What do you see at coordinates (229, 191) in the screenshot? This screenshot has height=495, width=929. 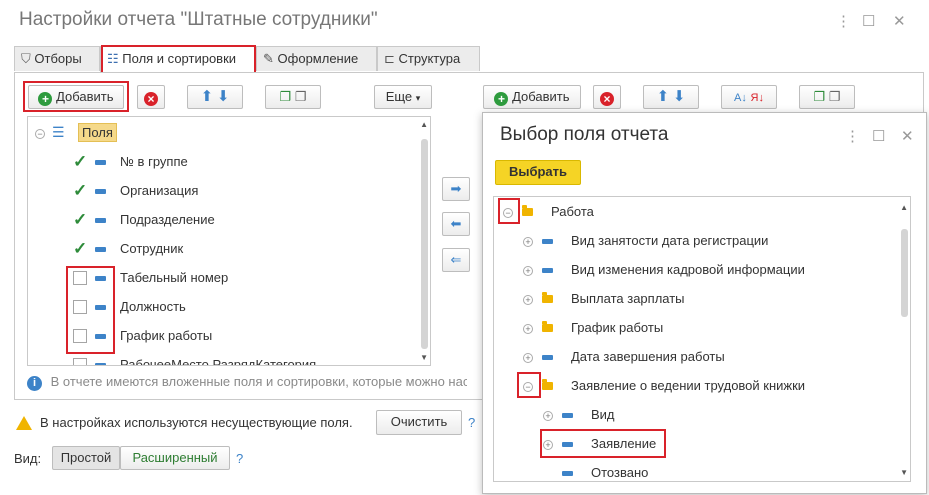 I see `fields-tree-row: ✓ Организация` at bounding box center [229, 191].